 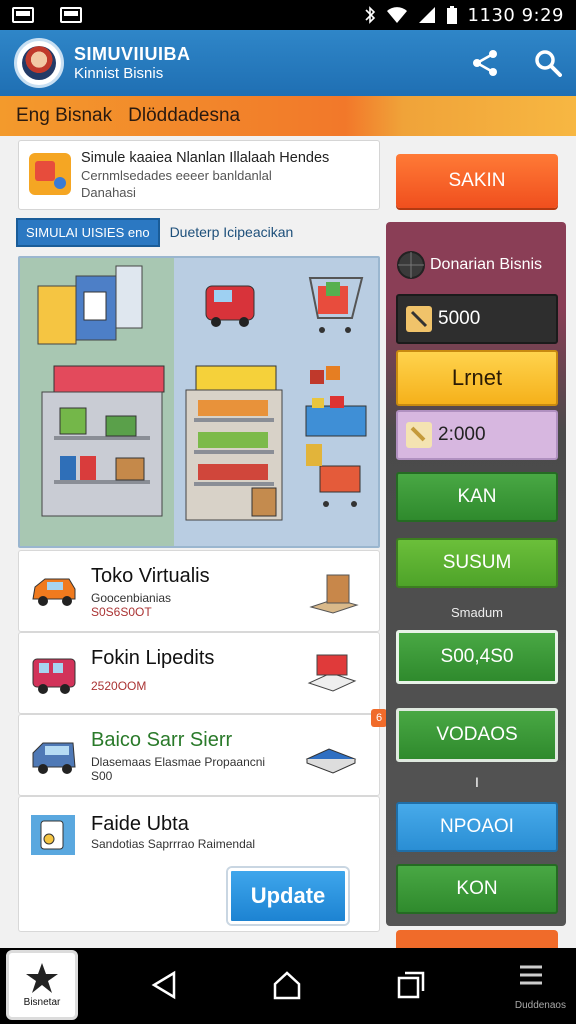 What do you see at coordinates (64, 116) in the screenshot?
I see `banner-left-label: Eng Bisnak` at bounding box center [64, 116].